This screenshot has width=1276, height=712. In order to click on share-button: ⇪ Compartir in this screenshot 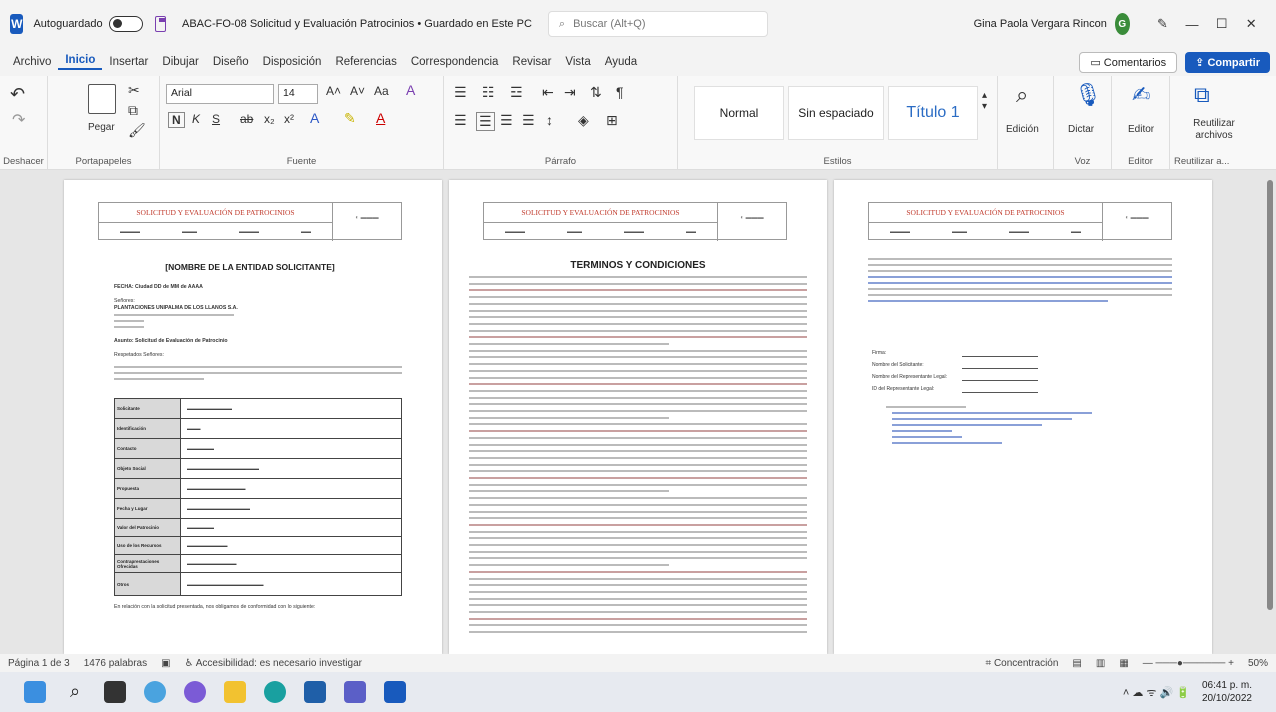, I will do `click(1227, 62)`.